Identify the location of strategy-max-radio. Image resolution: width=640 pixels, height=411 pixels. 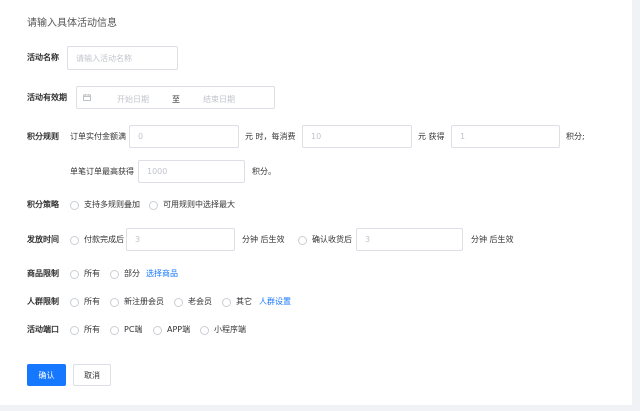
(153, 205).